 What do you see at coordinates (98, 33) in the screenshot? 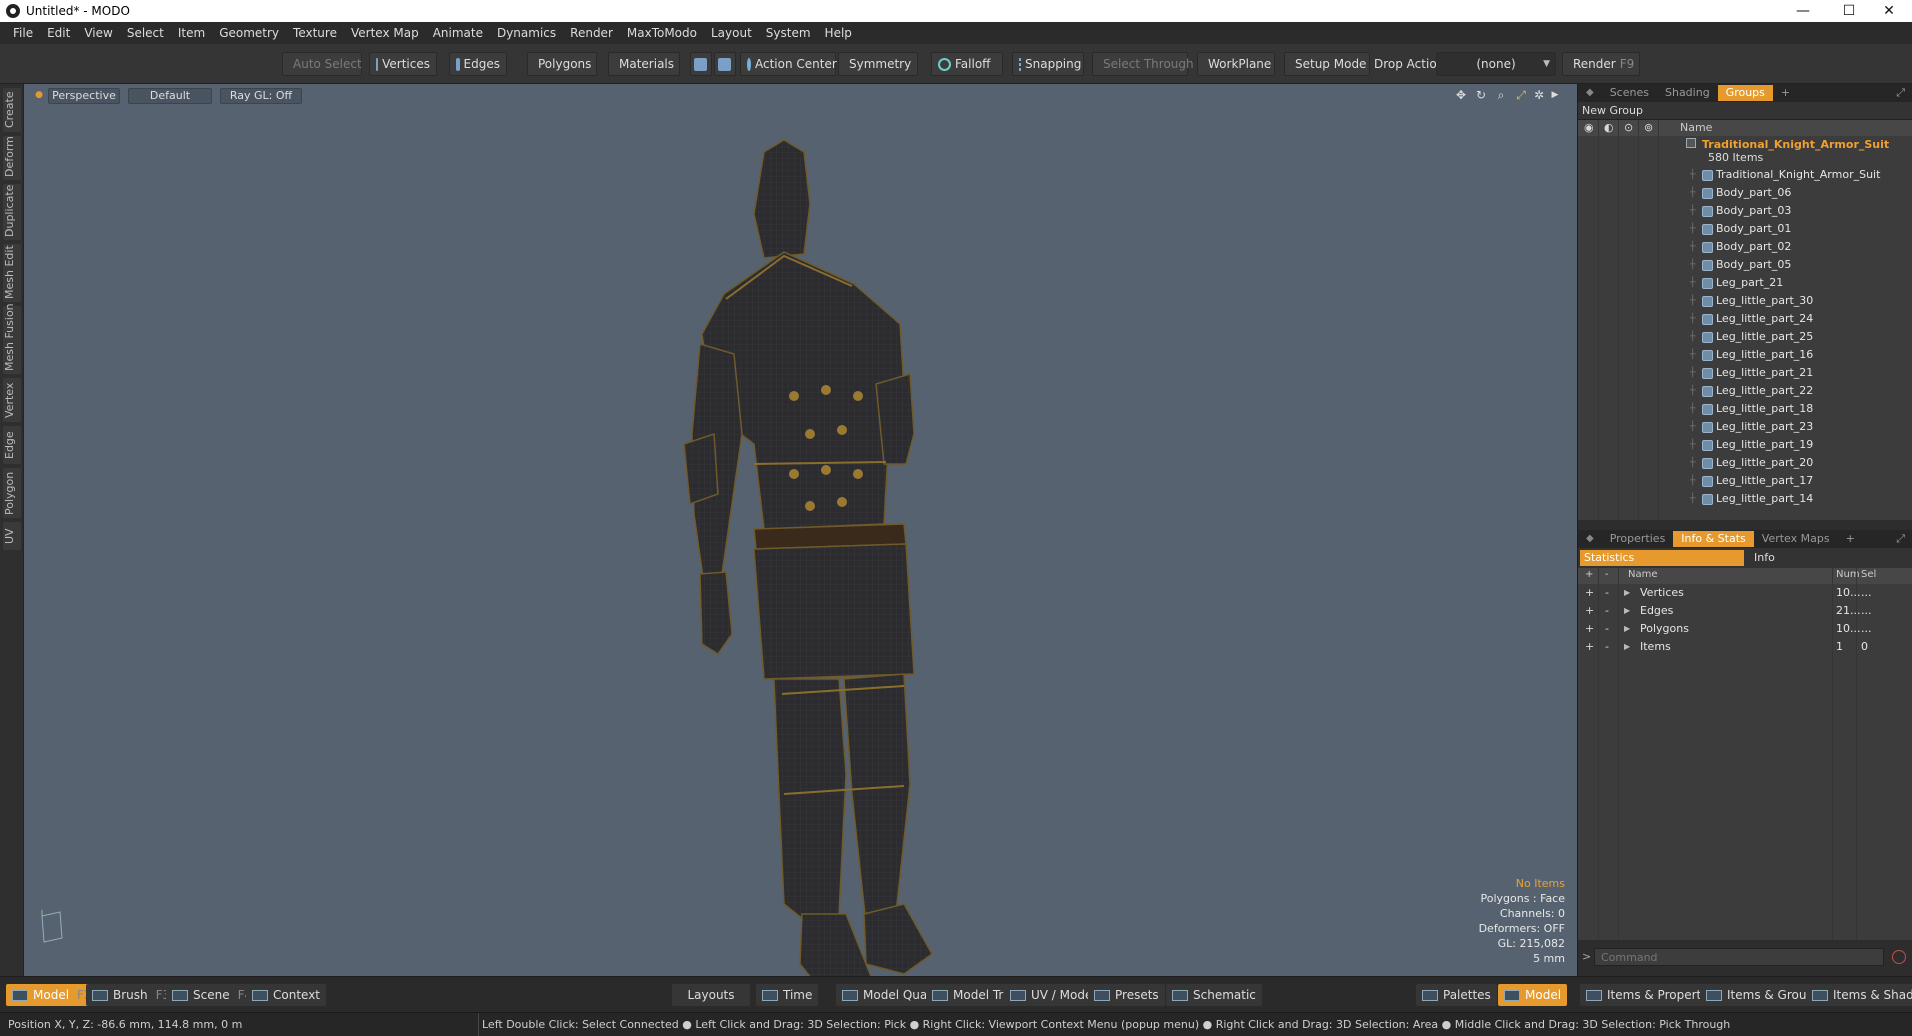
I see `menu-view: View` at bounding box center [98, 33].